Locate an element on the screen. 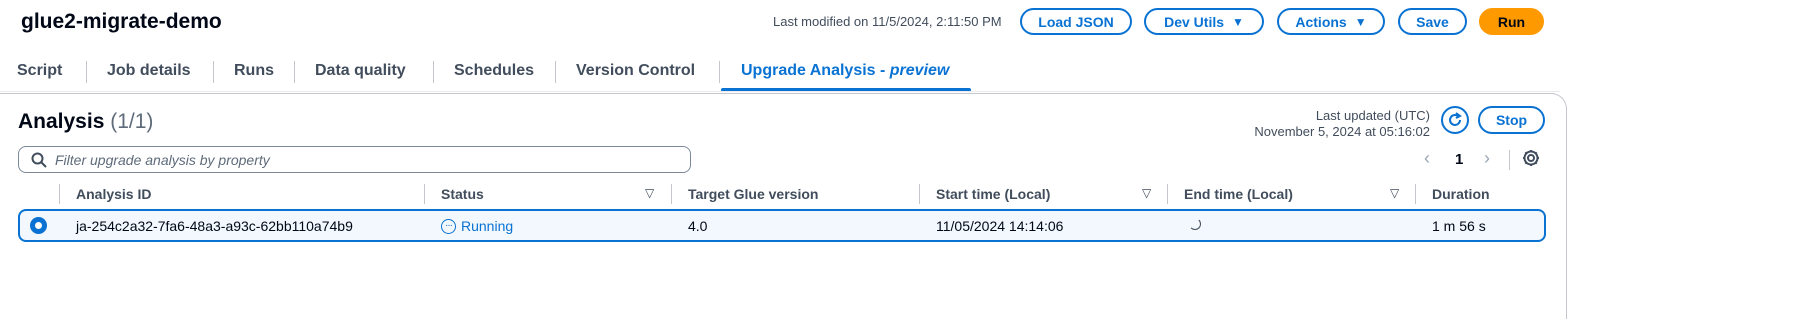 The height and width of the screenshot is (319, 1809). status-text: Running is located at coordinates (487, 226).